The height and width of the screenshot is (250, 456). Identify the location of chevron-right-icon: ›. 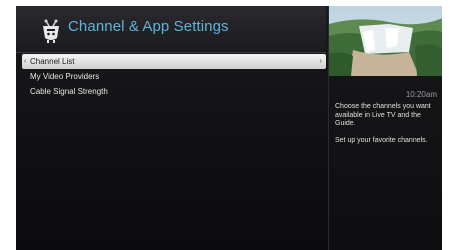
(320, 61).